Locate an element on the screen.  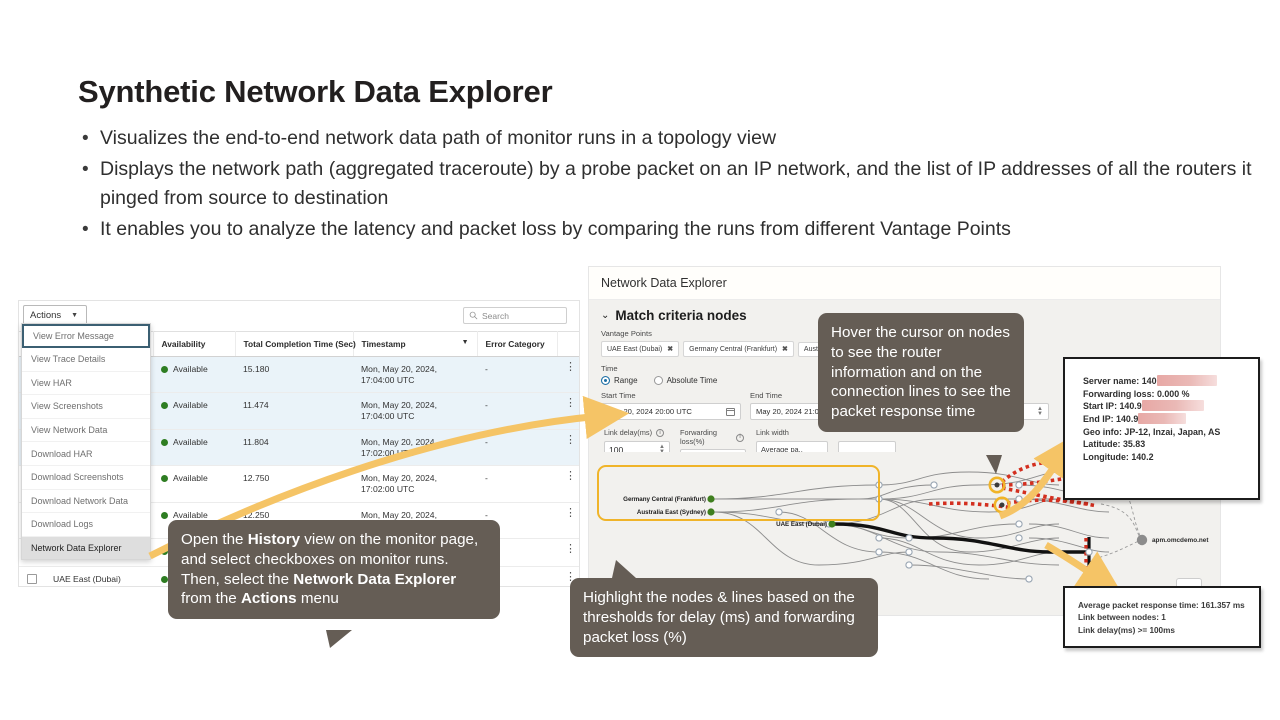
vantage-node-label-sydney: Australia East (Sydney) is located at coordinates (671, 512).